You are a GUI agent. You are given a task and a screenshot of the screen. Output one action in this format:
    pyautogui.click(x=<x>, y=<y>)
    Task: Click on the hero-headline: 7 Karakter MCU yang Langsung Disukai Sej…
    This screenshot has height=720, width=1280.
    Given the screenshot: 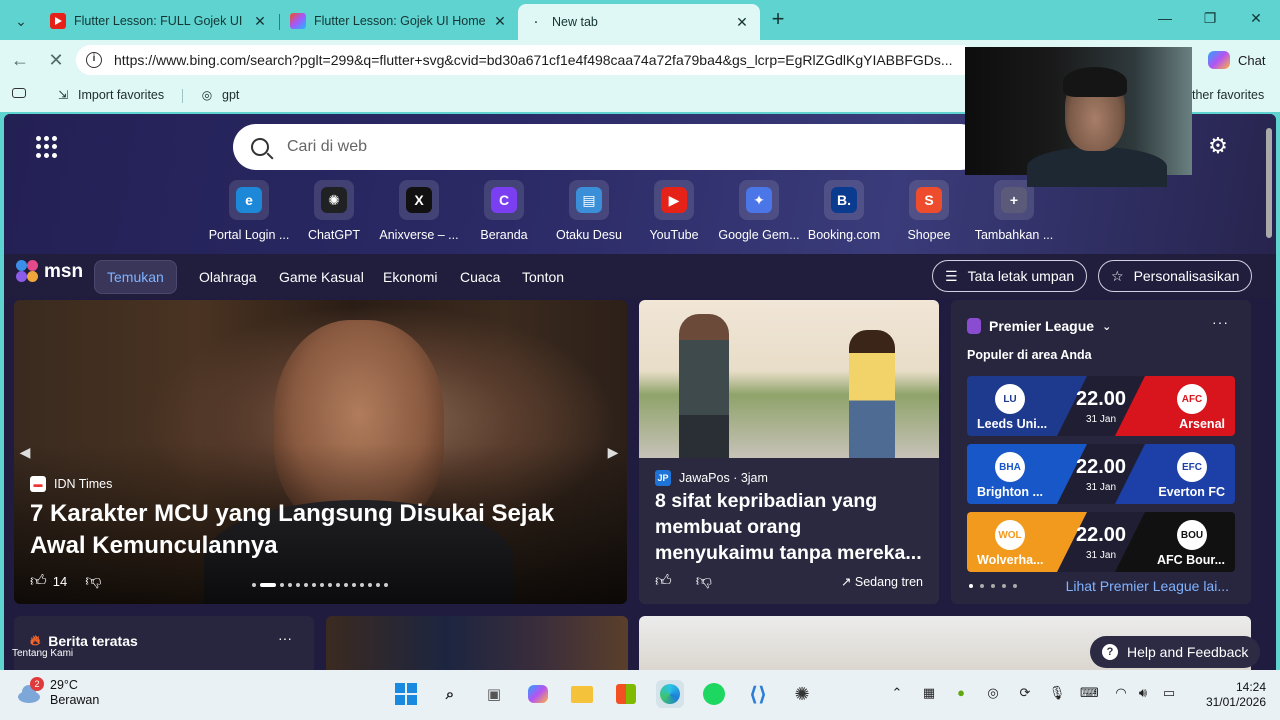 What is the action you would take?
    pyautogui.click(x=315, y=530)
    